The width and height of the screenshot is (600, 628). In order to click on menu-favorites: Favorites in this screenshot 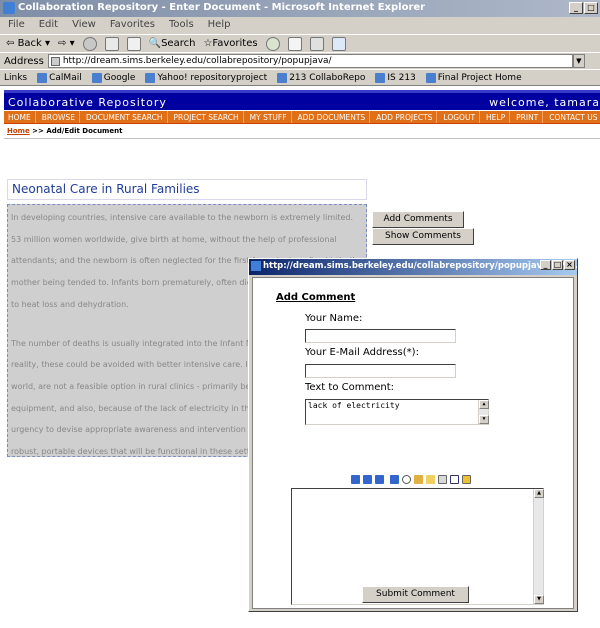, I will do `click(132, 26)`.